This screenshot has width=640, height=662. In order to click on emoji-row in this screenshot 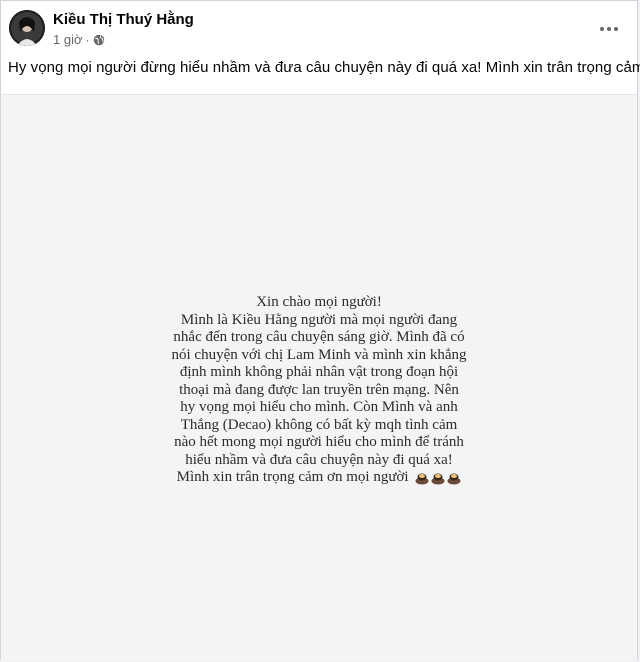, I will do `click(438, 478)`.